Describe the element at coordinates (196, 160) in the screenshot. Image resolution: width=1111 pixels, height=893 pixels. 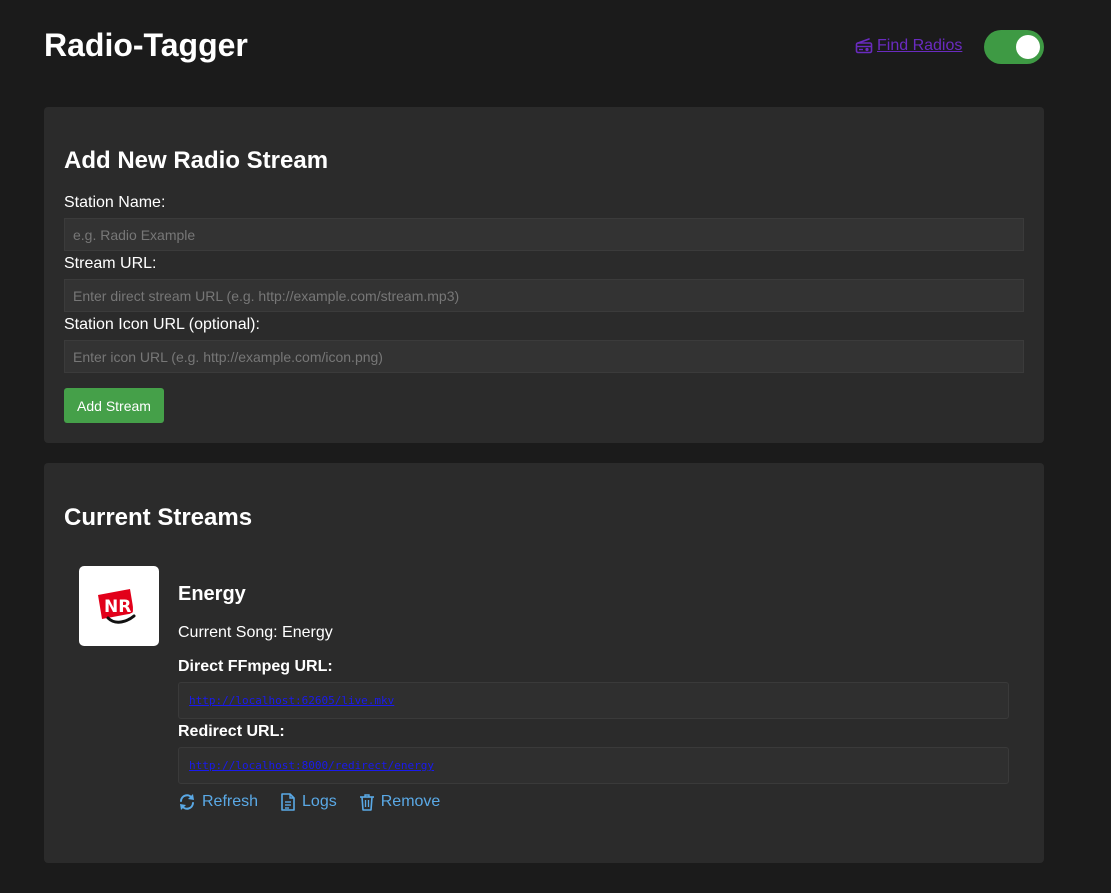
I see `add-stream-heading: Add New Radio Stream` at that location.